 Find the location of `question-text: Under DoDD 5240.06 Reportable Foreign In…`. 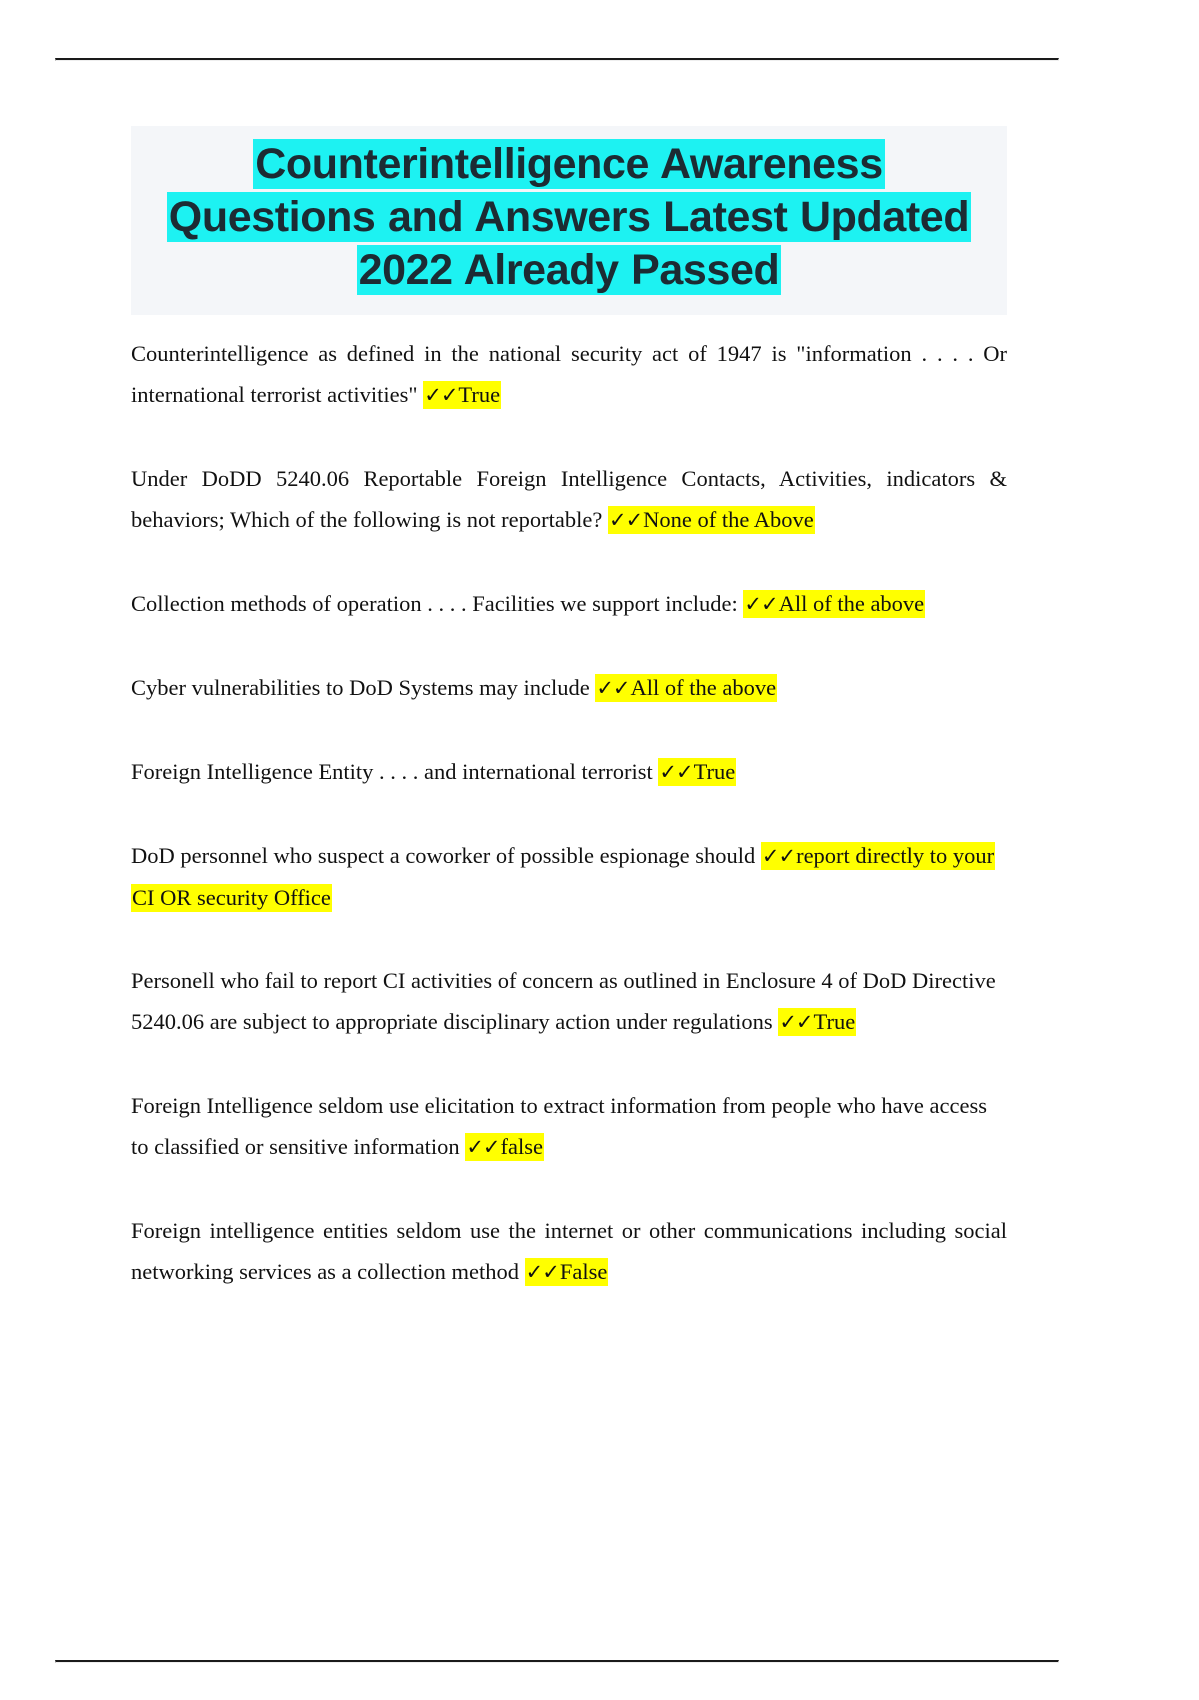

question-text: Under DoDD 5240.06 Reportable Foreign In… is located at coordinates (569, 499).